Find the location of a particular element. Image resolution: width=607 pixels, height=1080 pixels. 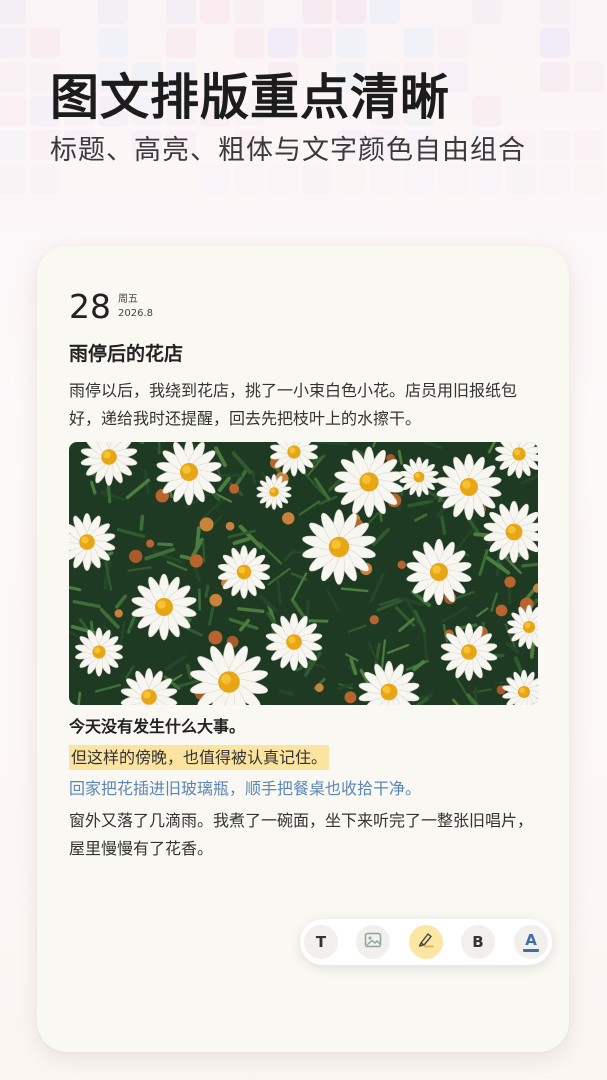

highlight-button is located at coordinates (426, 942).